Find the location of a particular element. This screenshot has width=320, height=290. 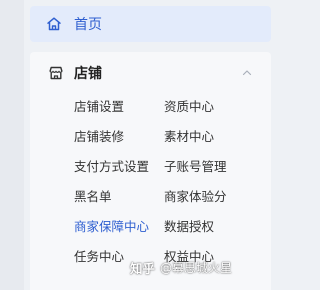

watermark-brand: 知乎 is located at coordinates (143, 268).